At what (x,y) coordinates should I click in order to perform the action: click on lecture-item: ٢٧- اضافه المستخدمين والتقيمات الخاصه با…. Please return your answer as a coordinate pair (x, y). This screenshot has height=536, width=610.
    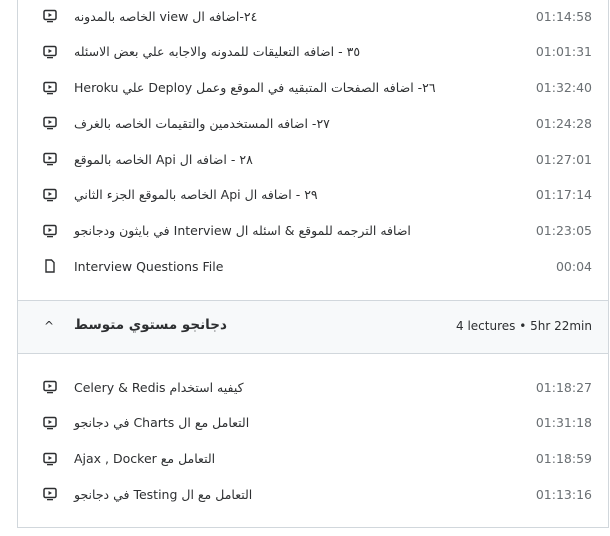
    Looking at the image, I should click on (313, 123).